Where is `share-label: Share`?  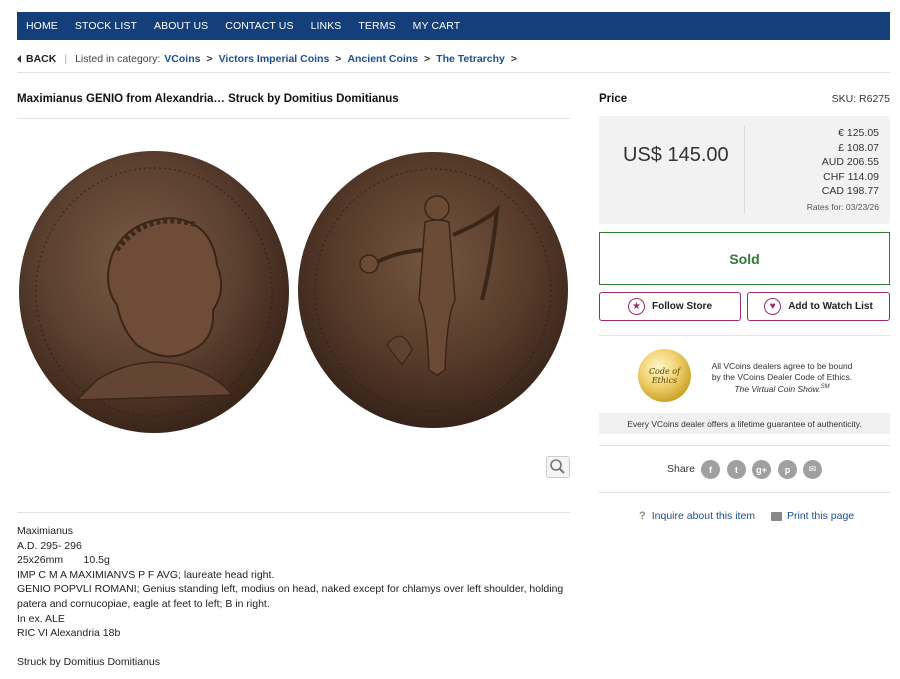 share-label: Share is located at coordinates (681, 469).